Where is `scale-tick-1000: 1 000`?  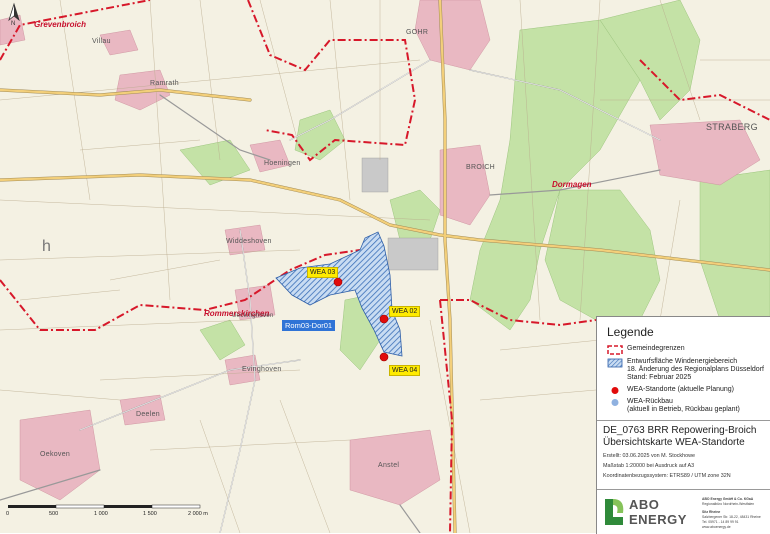 scale-tick-1000: 1 000 is located at coordinates (101, 514).